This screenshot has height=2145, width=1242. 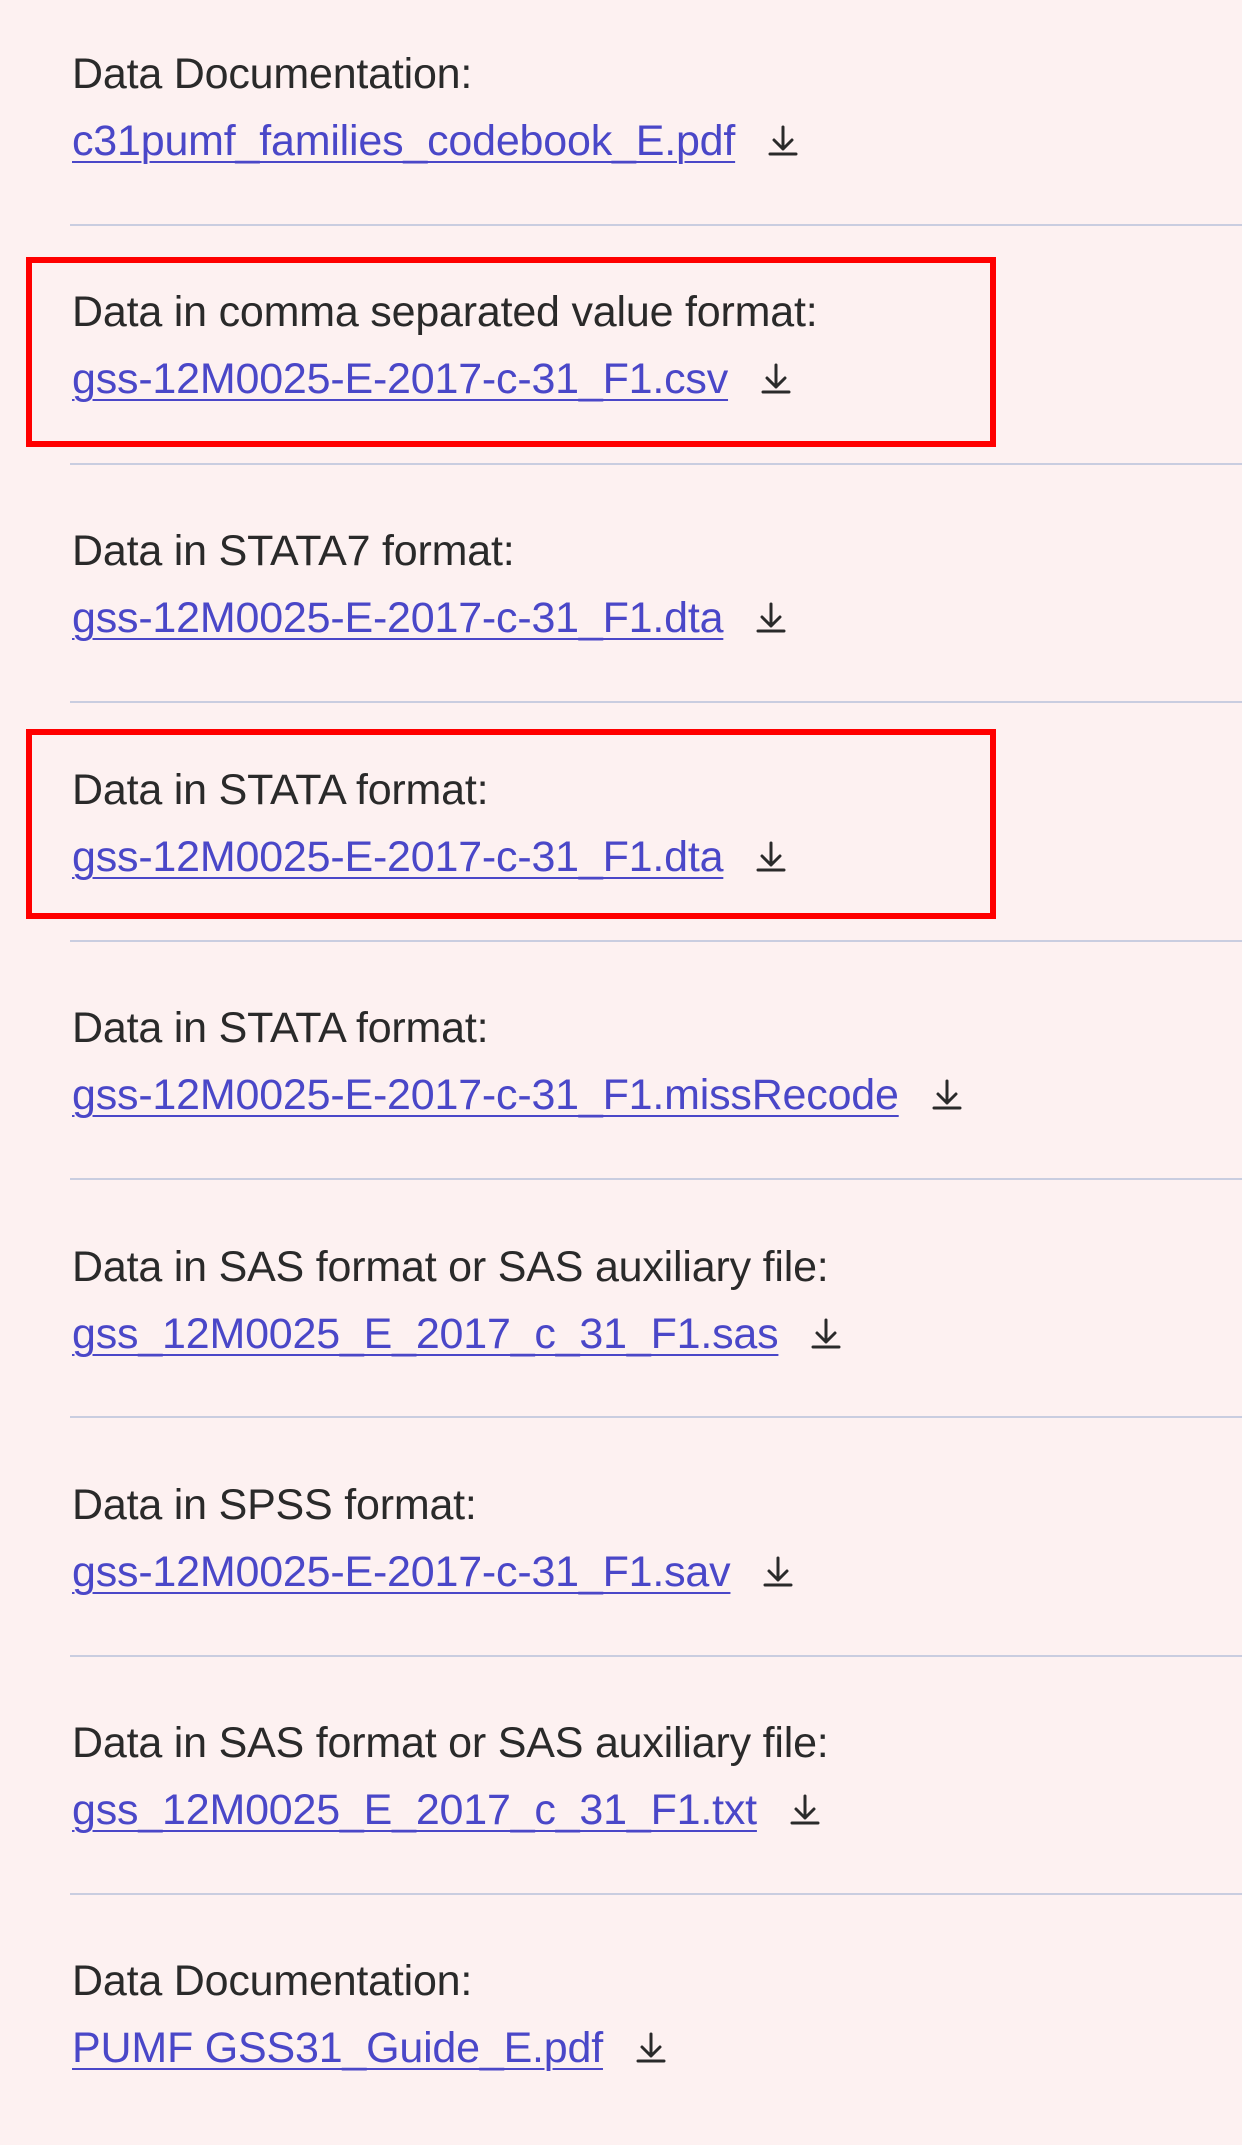 I want to click on file-download-link: gss_12M0025_E_2017_c_31_F1.sas, so click(x=435, y=1334).